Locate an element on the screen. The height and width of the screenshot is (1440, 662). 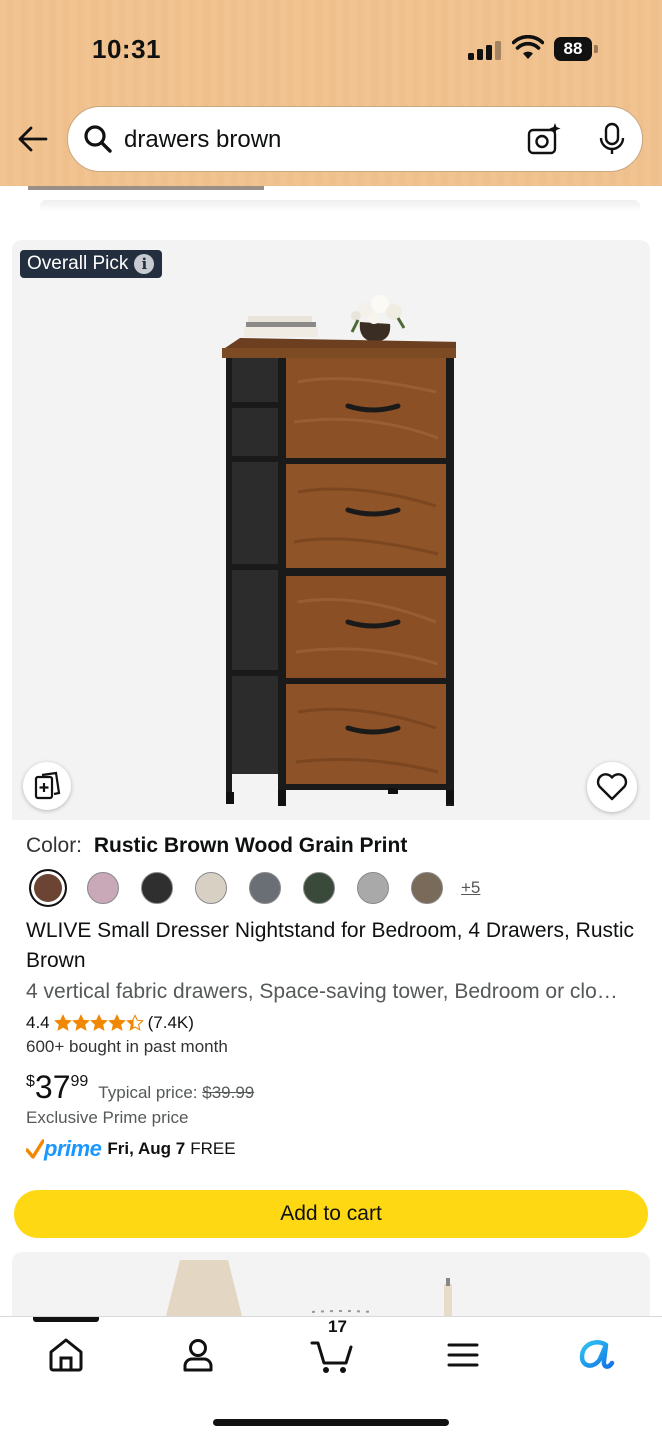
price-fraction: 99 is located at coordinates (79, 1081).